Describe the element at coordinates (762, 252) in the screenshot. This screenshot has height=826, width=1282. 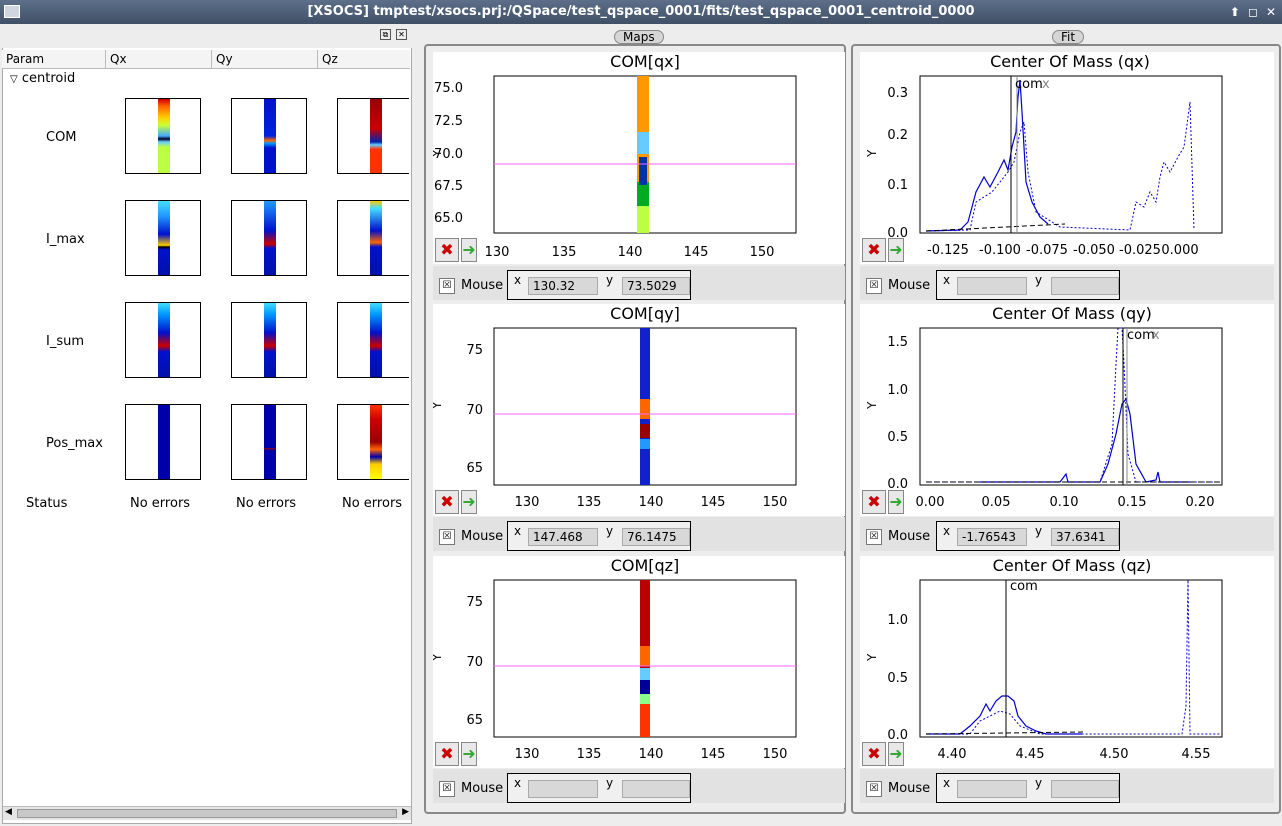
I see `xtick: 150` at that location.